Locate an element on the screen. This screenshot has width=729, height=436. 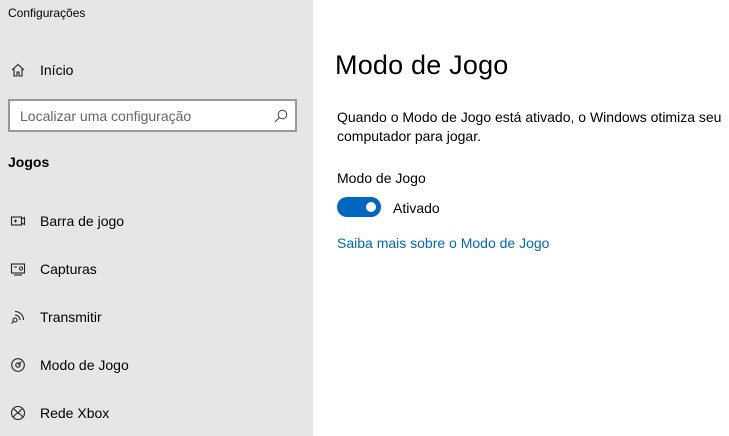
sidebar-item-label: Transmitir is located at coordinates (71, 317).